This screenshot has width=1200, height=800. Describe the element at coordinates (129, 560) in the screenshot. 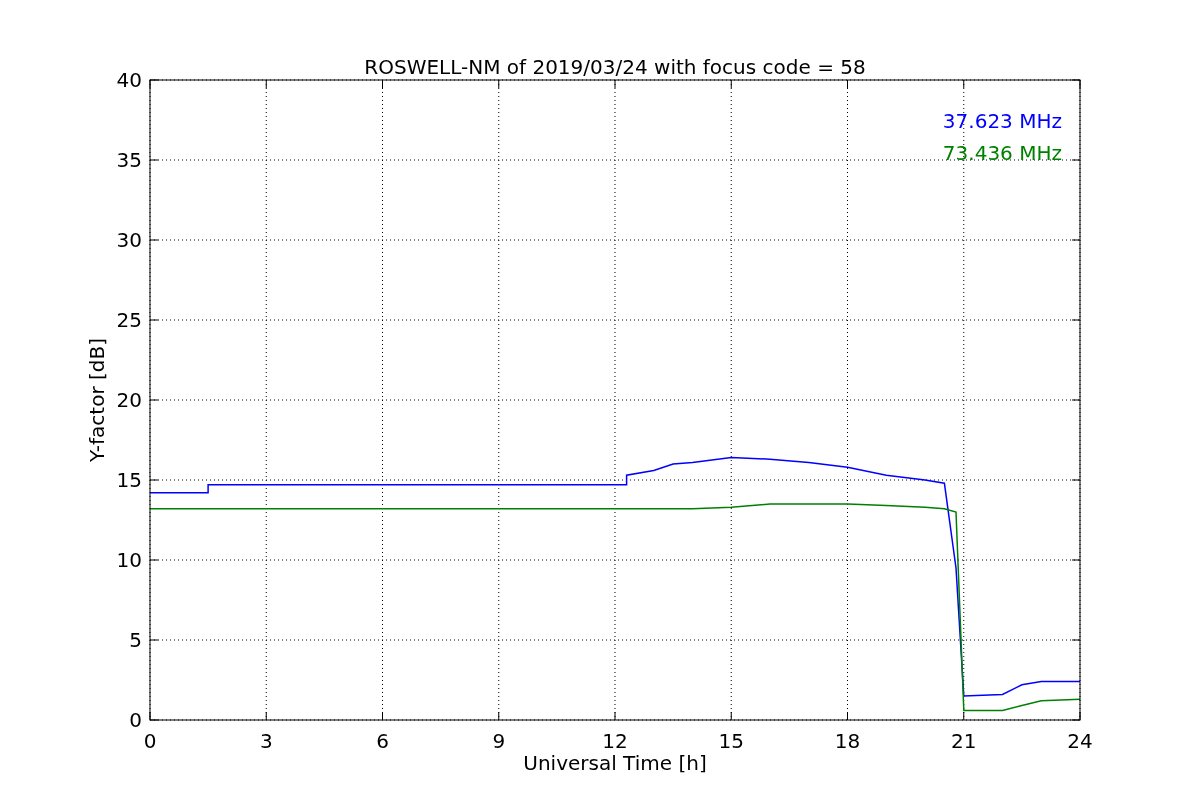

I see `y-tick-label: 10` at that location.